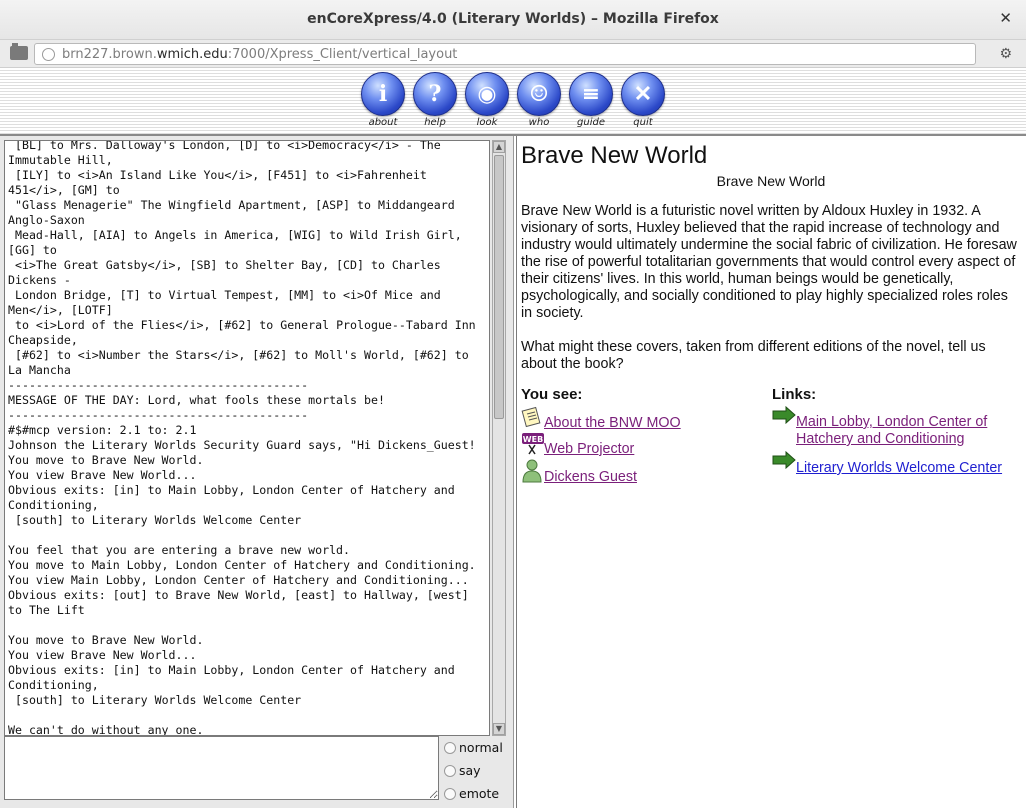 This screenshot has width=1026, height=808. Describe the element at coordinates (481, 747) in the screenshot. I see `mode-normal-label: normal` at that location.